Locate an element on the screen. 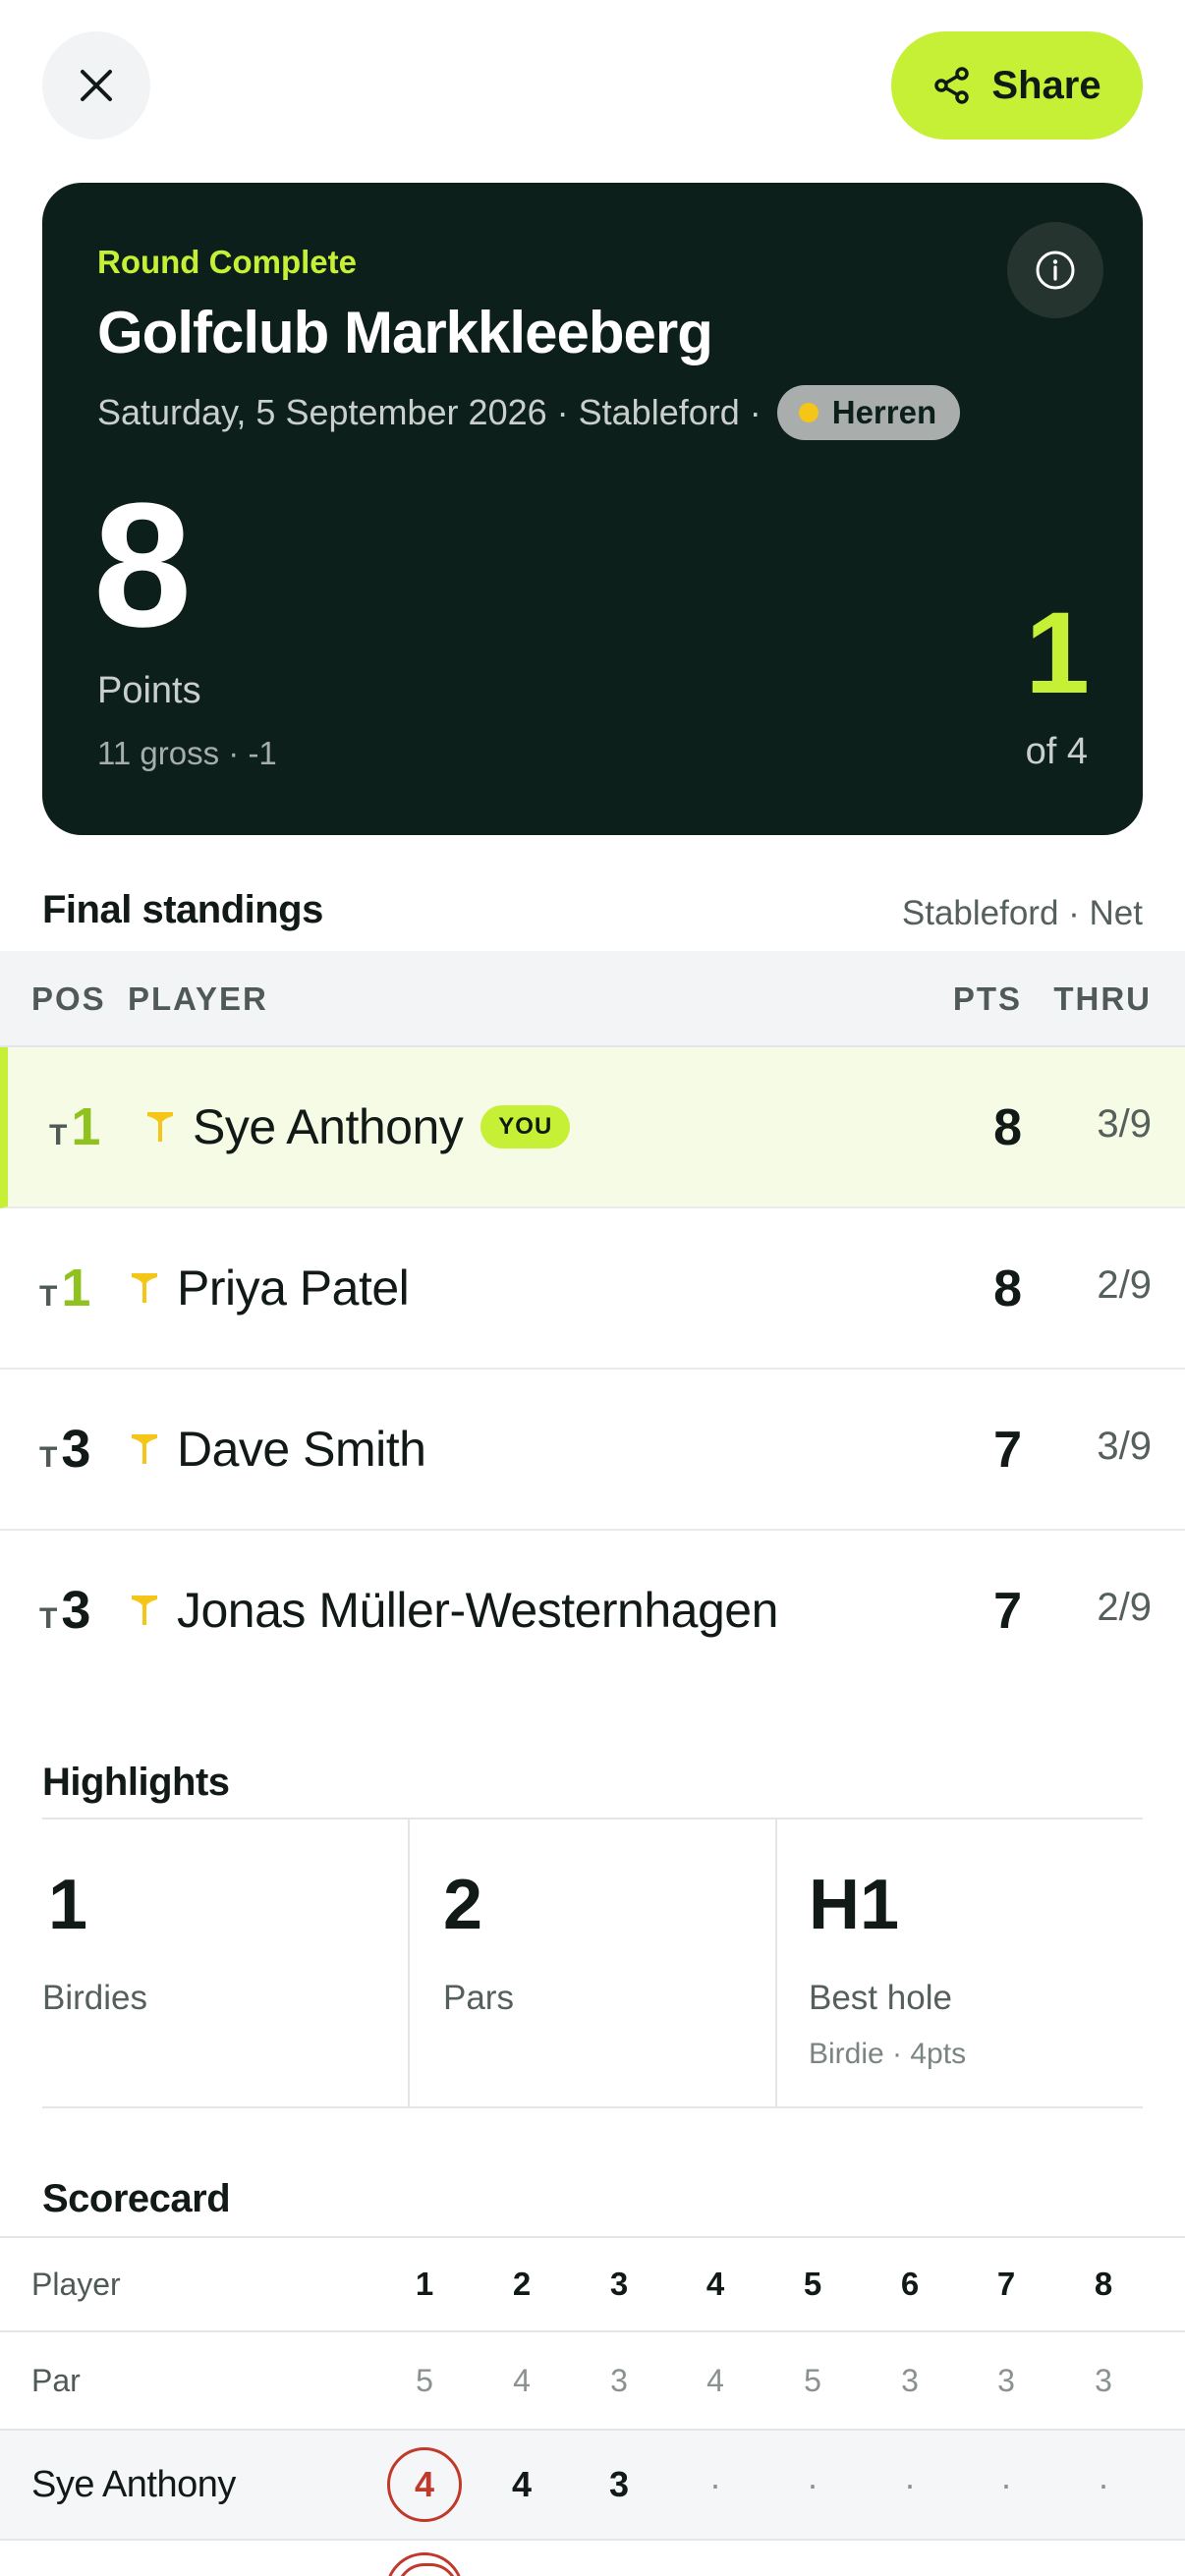 This screenshot has width=1185, height=2576. hole-number: 8 is located at coordinates (1104, 2284).